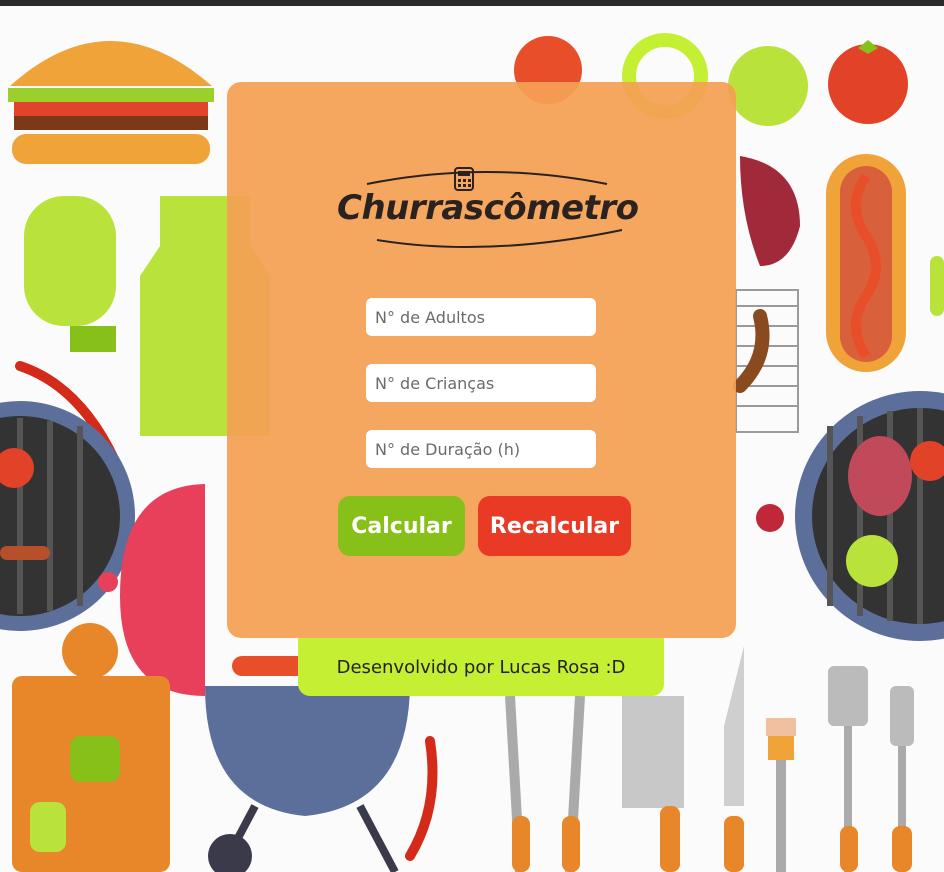 This screenshot has height=872, width=944. I want to click on rack-icon, so click(767, 361).